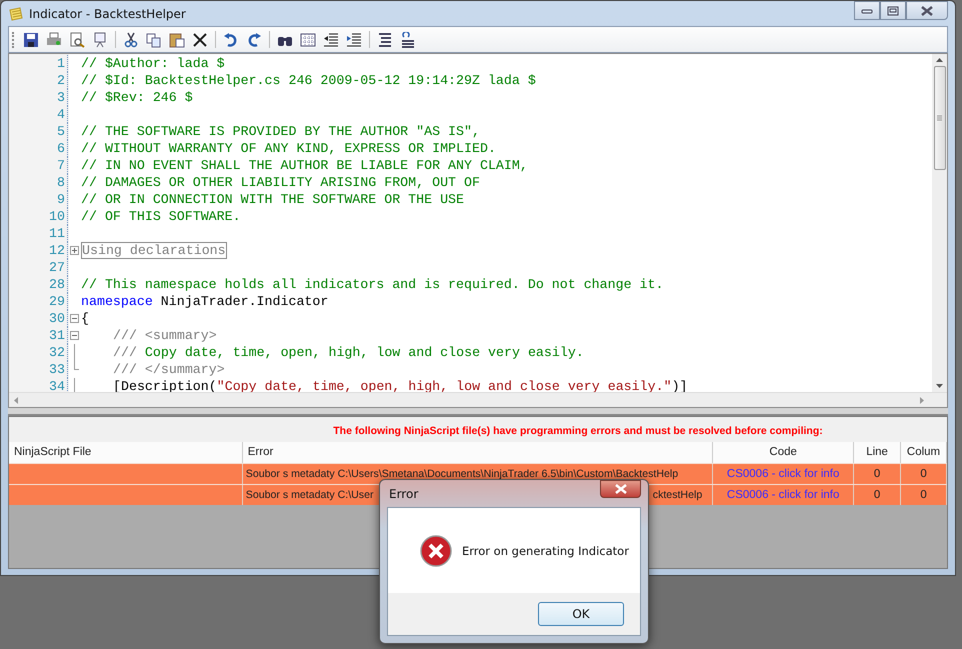  I want to click on scroll-thumb, so click(940, 118).